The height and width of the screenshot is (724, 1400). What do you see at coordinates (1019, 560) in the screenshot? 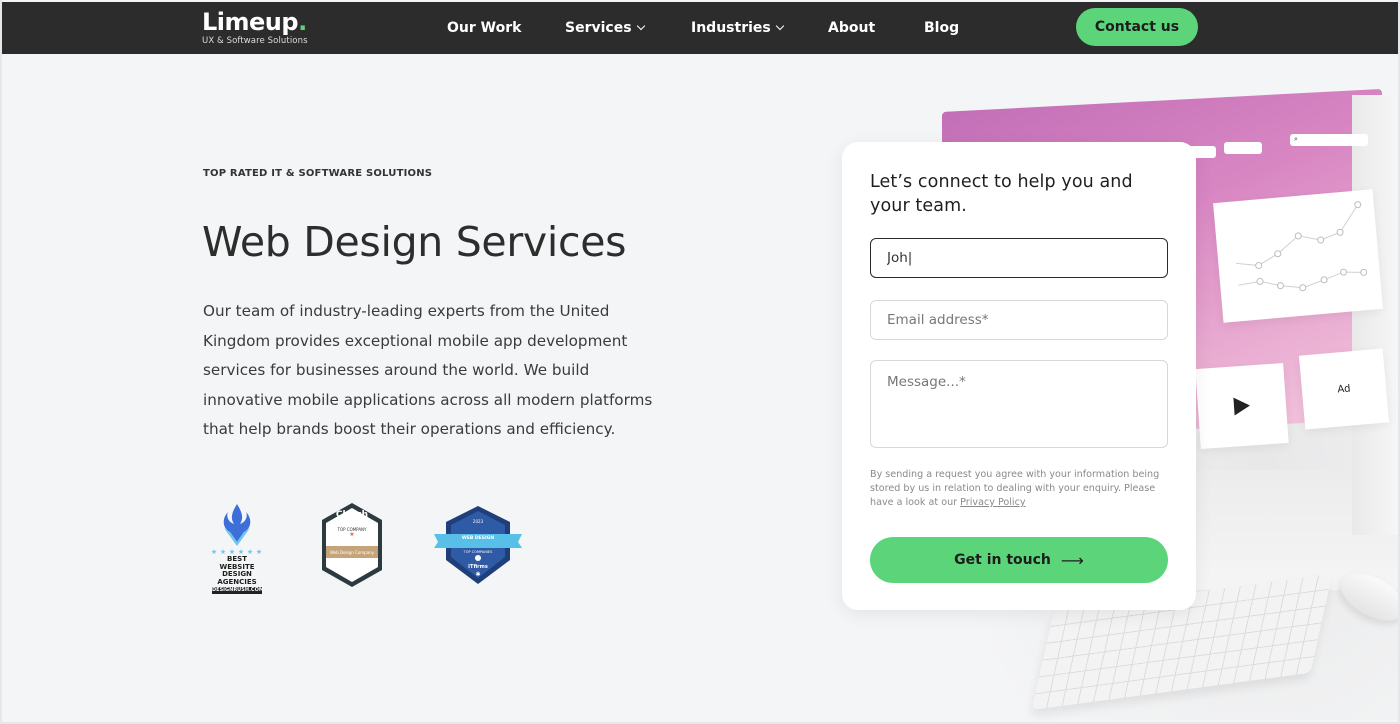
I see `get-in-touch-button: Get in touch ⟶` at bounding box center [1019, 560].